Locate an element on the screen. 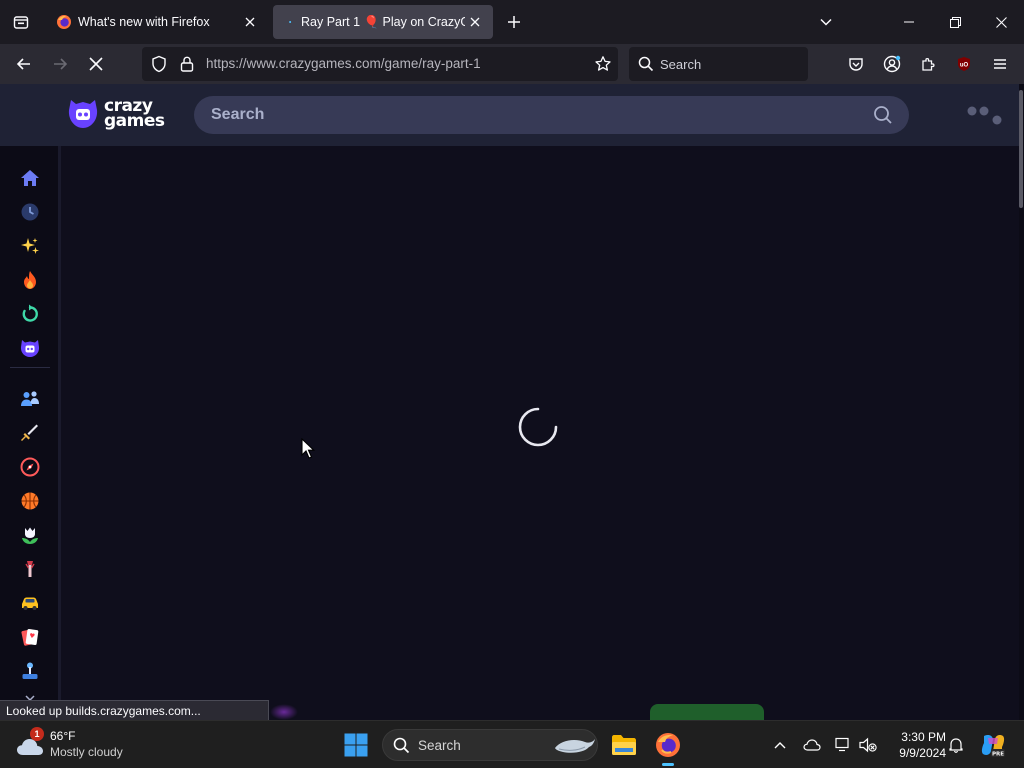  tracking-protection-shield-icon is located at coordinates (159, 64).